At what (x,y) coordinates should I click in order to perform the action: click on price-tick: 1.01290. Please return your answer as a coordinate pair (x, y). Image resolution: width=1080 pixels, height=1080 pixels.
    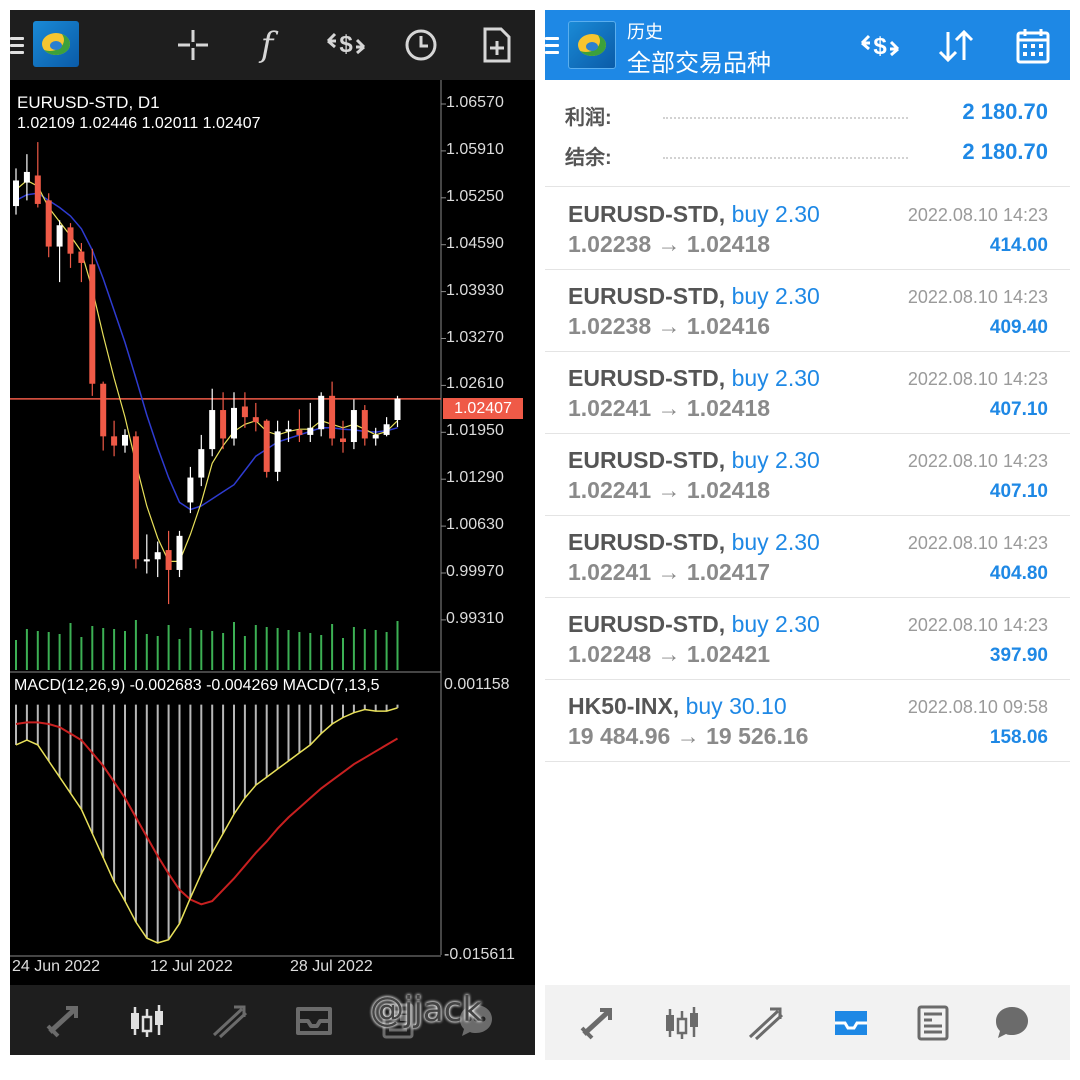
    Looking at the image, I should click on (475, 478).